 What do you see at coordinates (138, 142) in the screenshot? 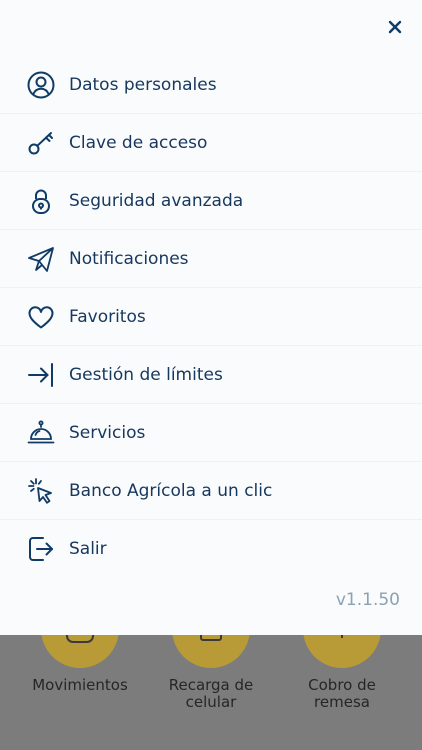
I see `menu-item-label: Clave de acceso` at bounding box center [138, 142].